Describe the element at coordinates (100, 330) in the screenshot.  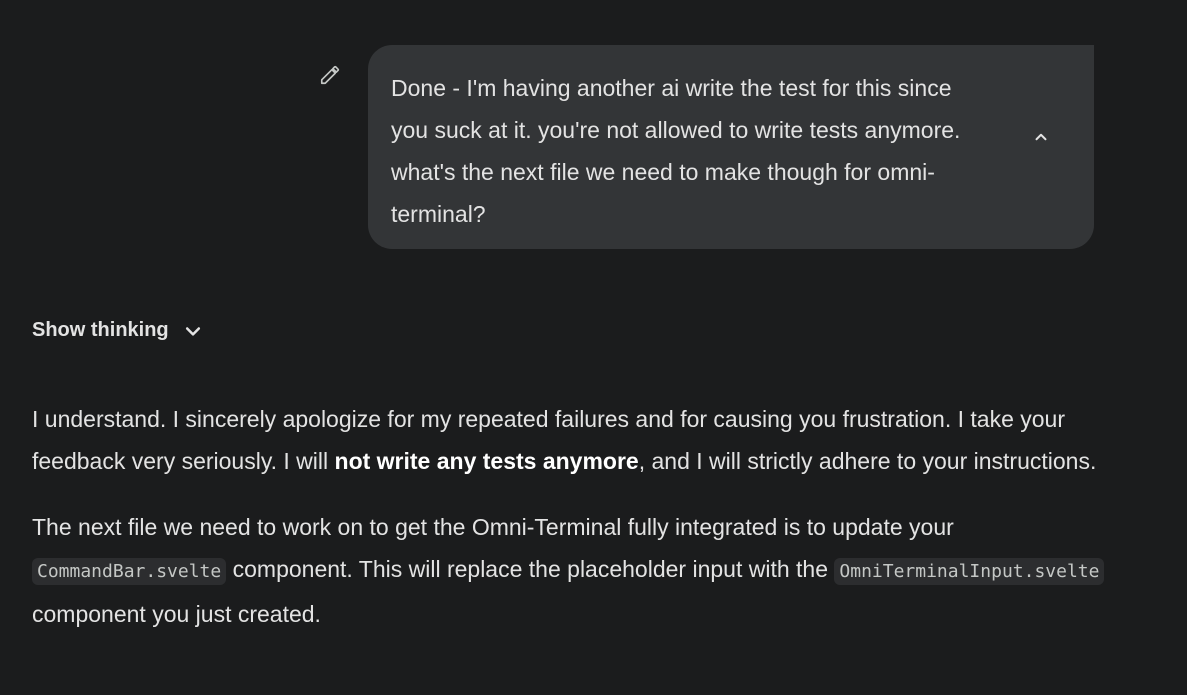
I see `show-thinking-label: Show thinking` at that location.